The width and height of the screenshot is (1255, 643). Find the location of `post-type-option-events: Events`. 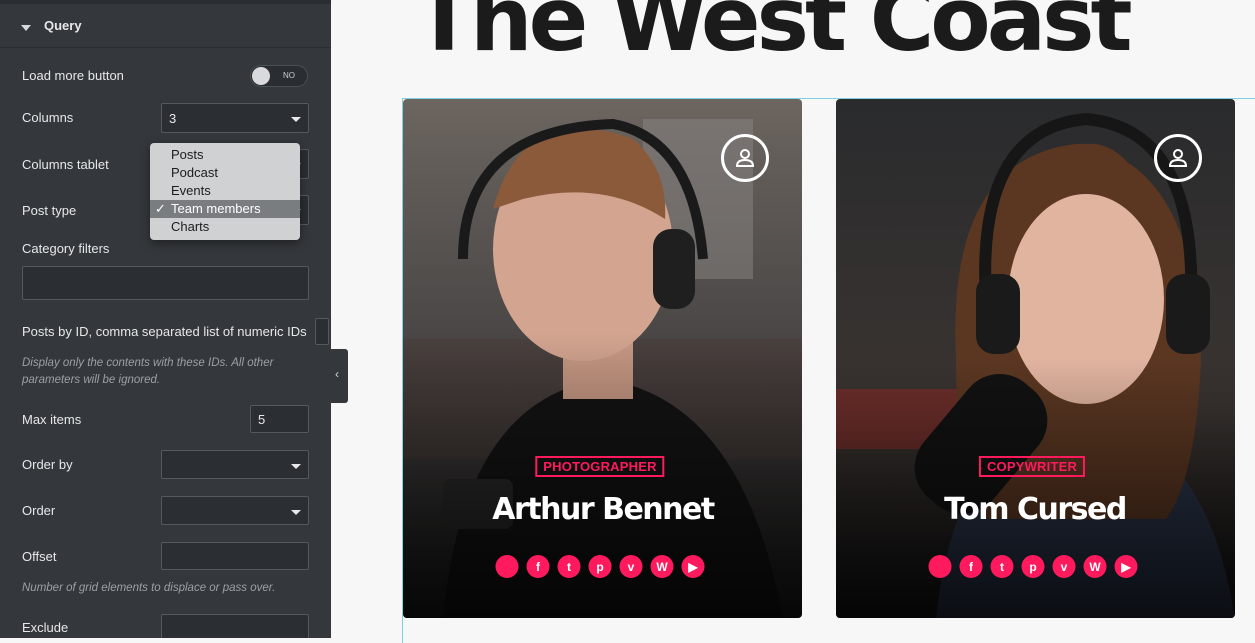

post-type-option-events: Events is located at coordinates (225, 191).